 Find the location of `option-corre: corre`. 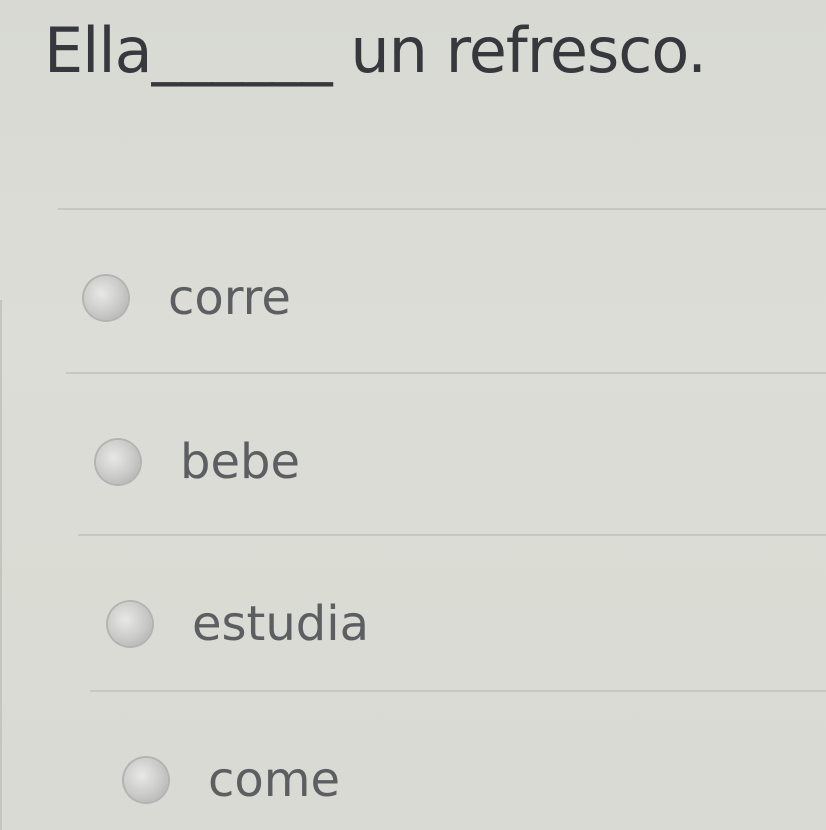

option-corre: corre is located at coordinates (187, 298).